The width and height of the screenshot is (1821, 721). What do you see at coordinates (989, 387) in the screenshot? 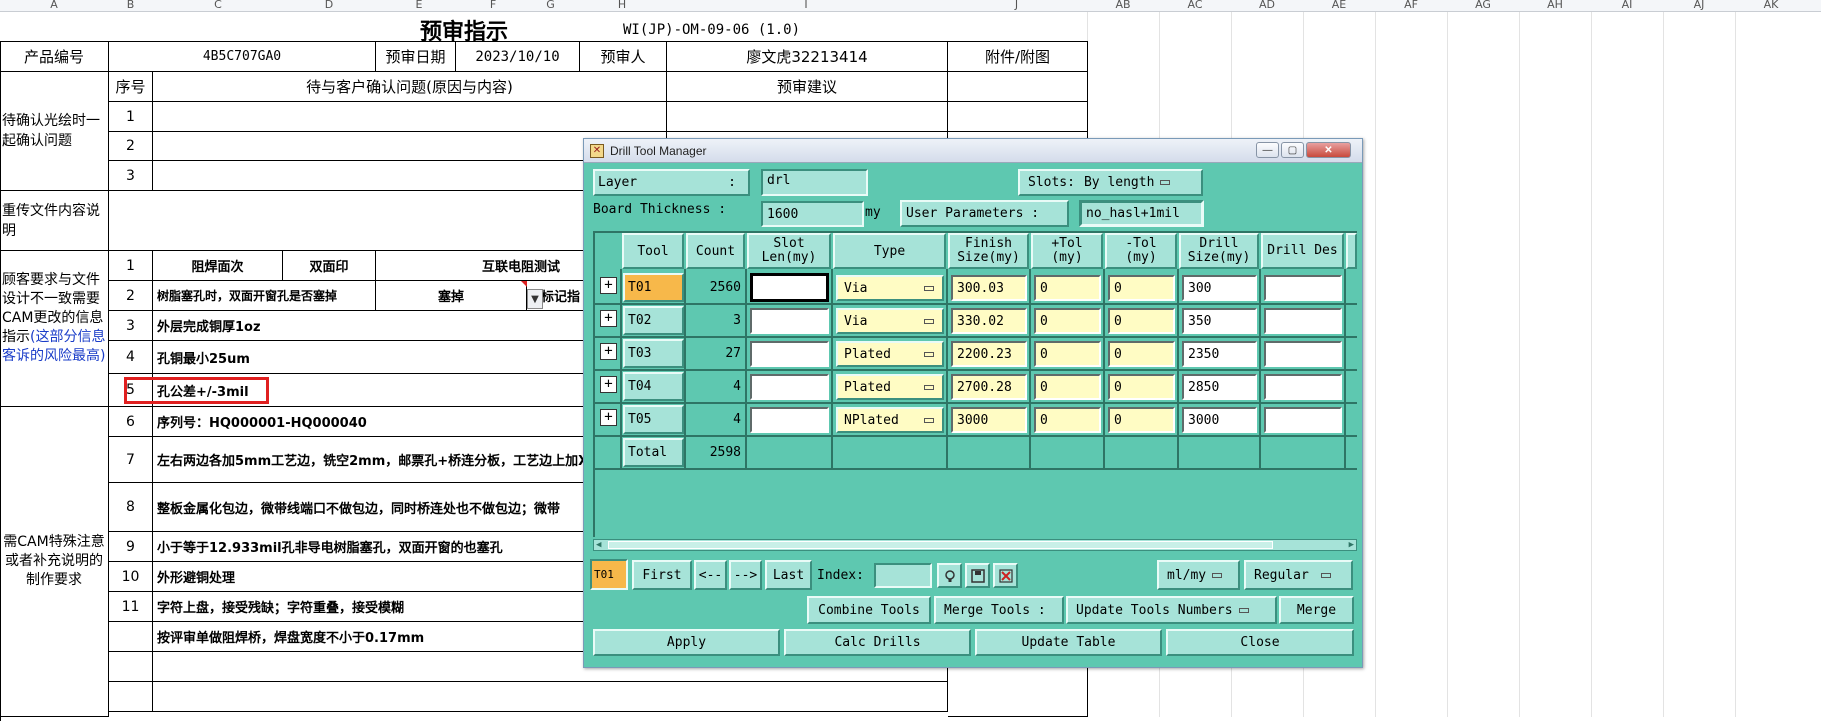
I see `finish-size-input: 2700.28` at bounding box center [989, 387].